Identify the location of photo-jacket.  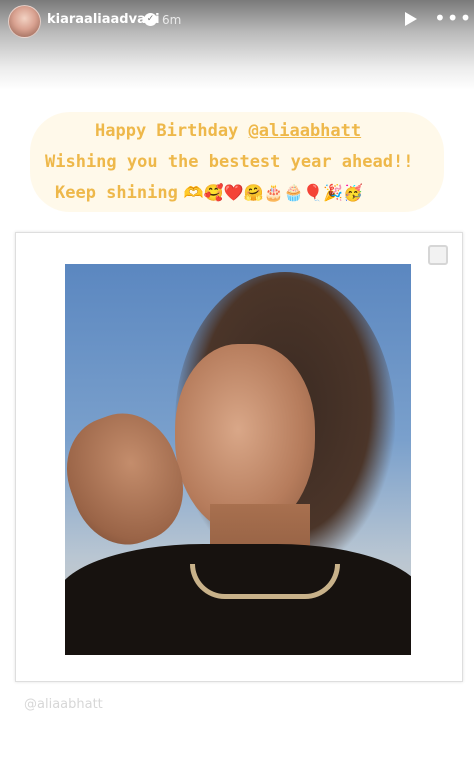
(238, 599).